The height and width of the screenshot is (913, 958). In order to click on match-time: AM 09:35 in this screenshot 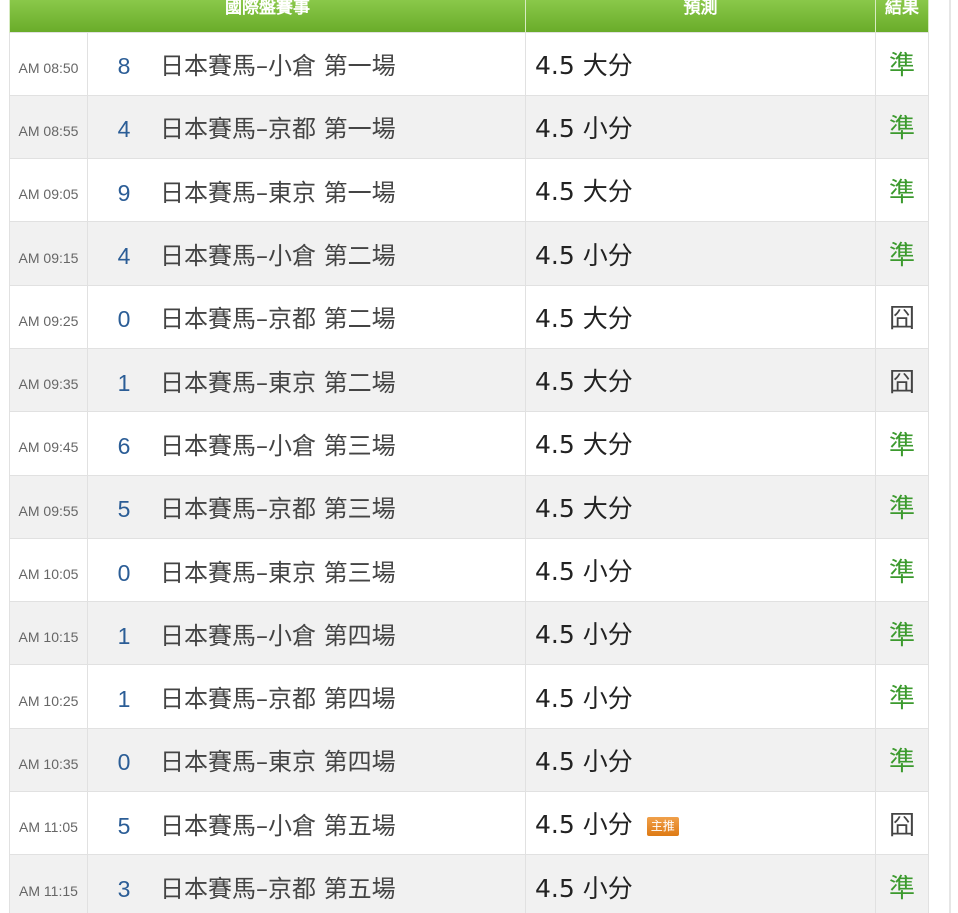, I will do `click(48, 380)`.